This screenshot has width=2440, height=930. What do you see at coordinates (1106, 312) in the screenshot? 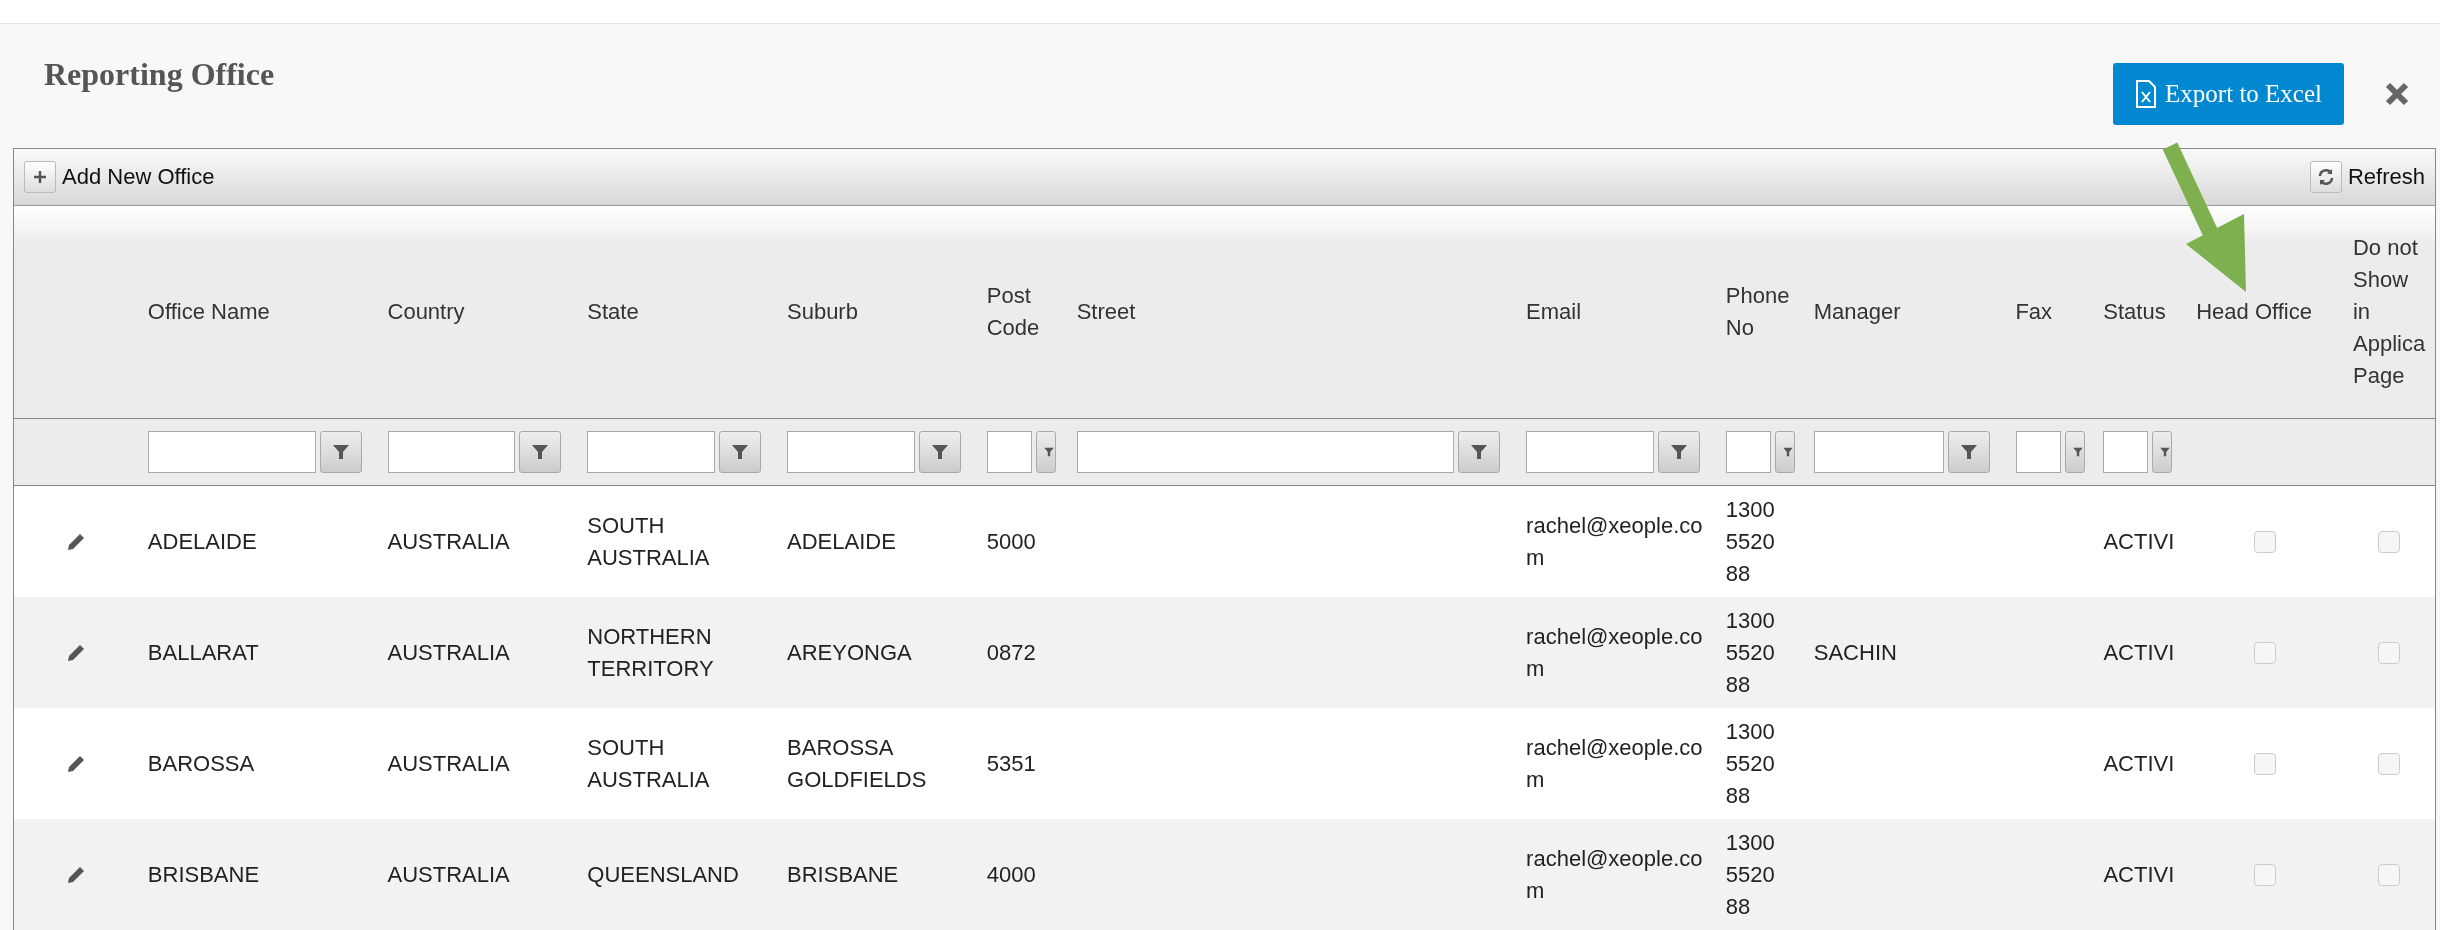
I see `column-header: Street` at bounding box center [1106, 312].